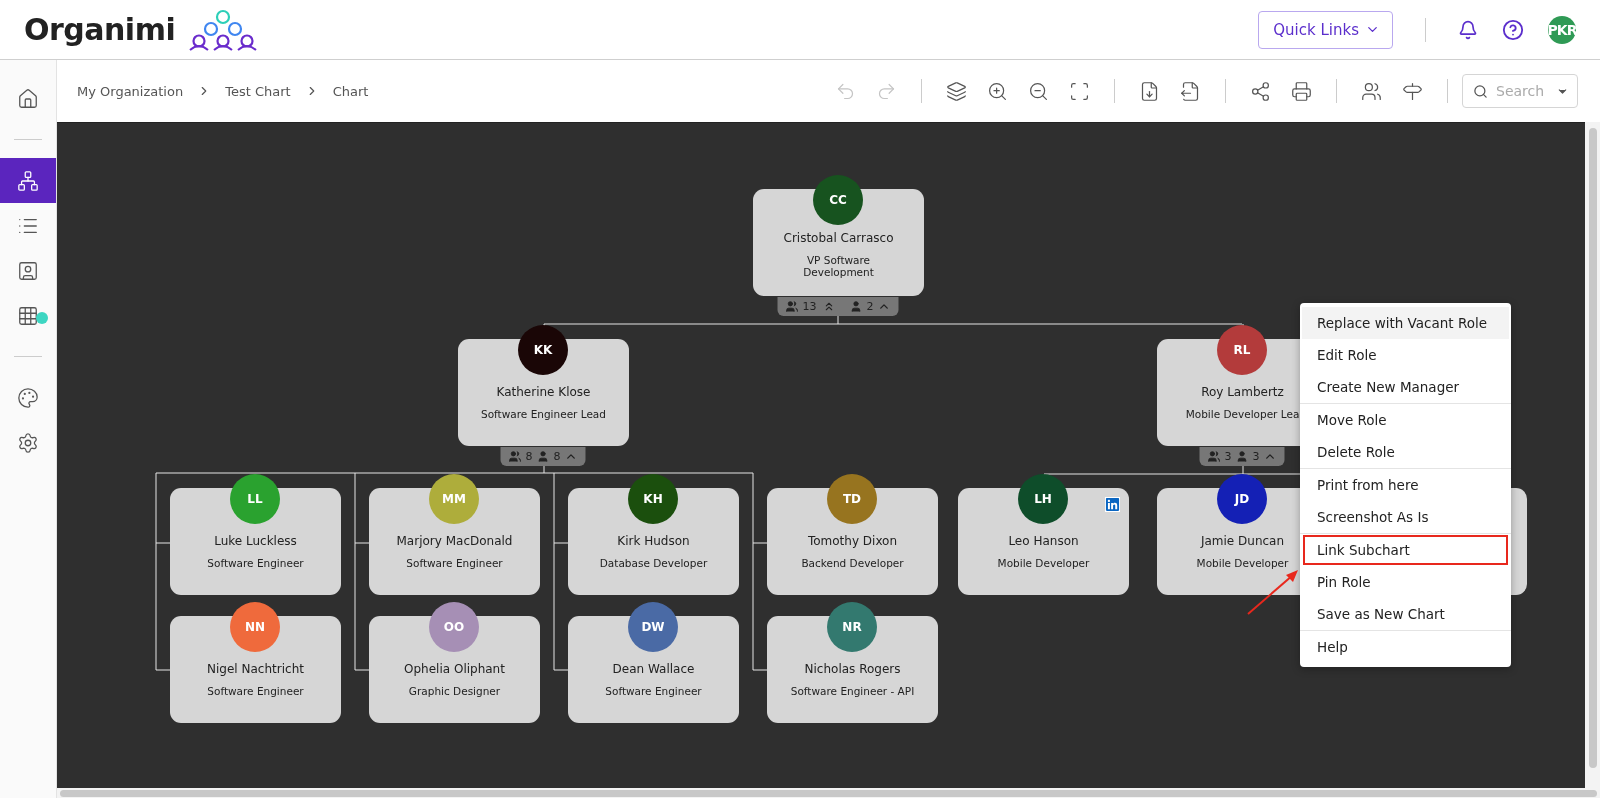 The width and height of the screenshot is (1600, 798). What do you see at coordinates (454, 691) in the screenshot?
I see `role-title: Graphic Designer` at bounding box center [454, 691].